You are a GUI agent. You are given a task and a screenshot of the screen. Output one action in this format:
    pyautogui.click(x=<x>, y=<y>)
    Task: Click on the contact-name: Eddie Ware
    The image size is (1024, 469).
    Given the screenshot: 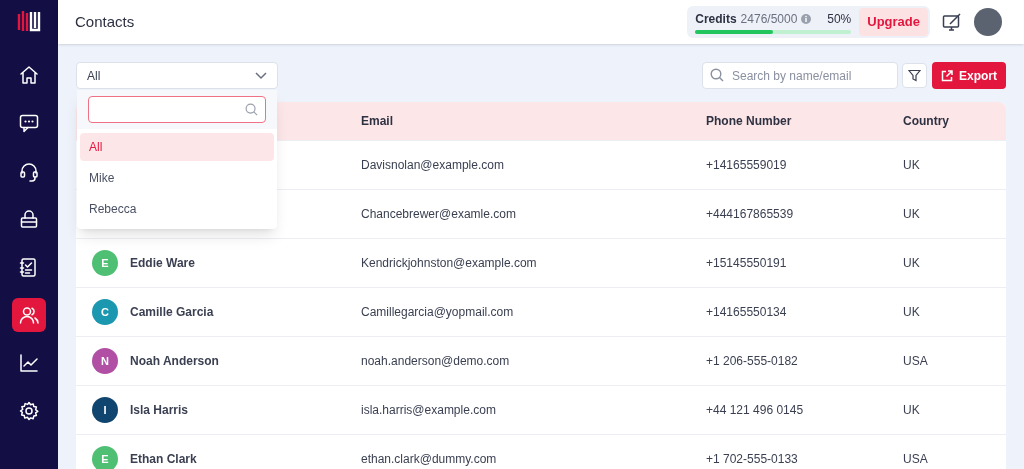 What is the action you would take?
    pyautogui.click(x=162, y=263)
    